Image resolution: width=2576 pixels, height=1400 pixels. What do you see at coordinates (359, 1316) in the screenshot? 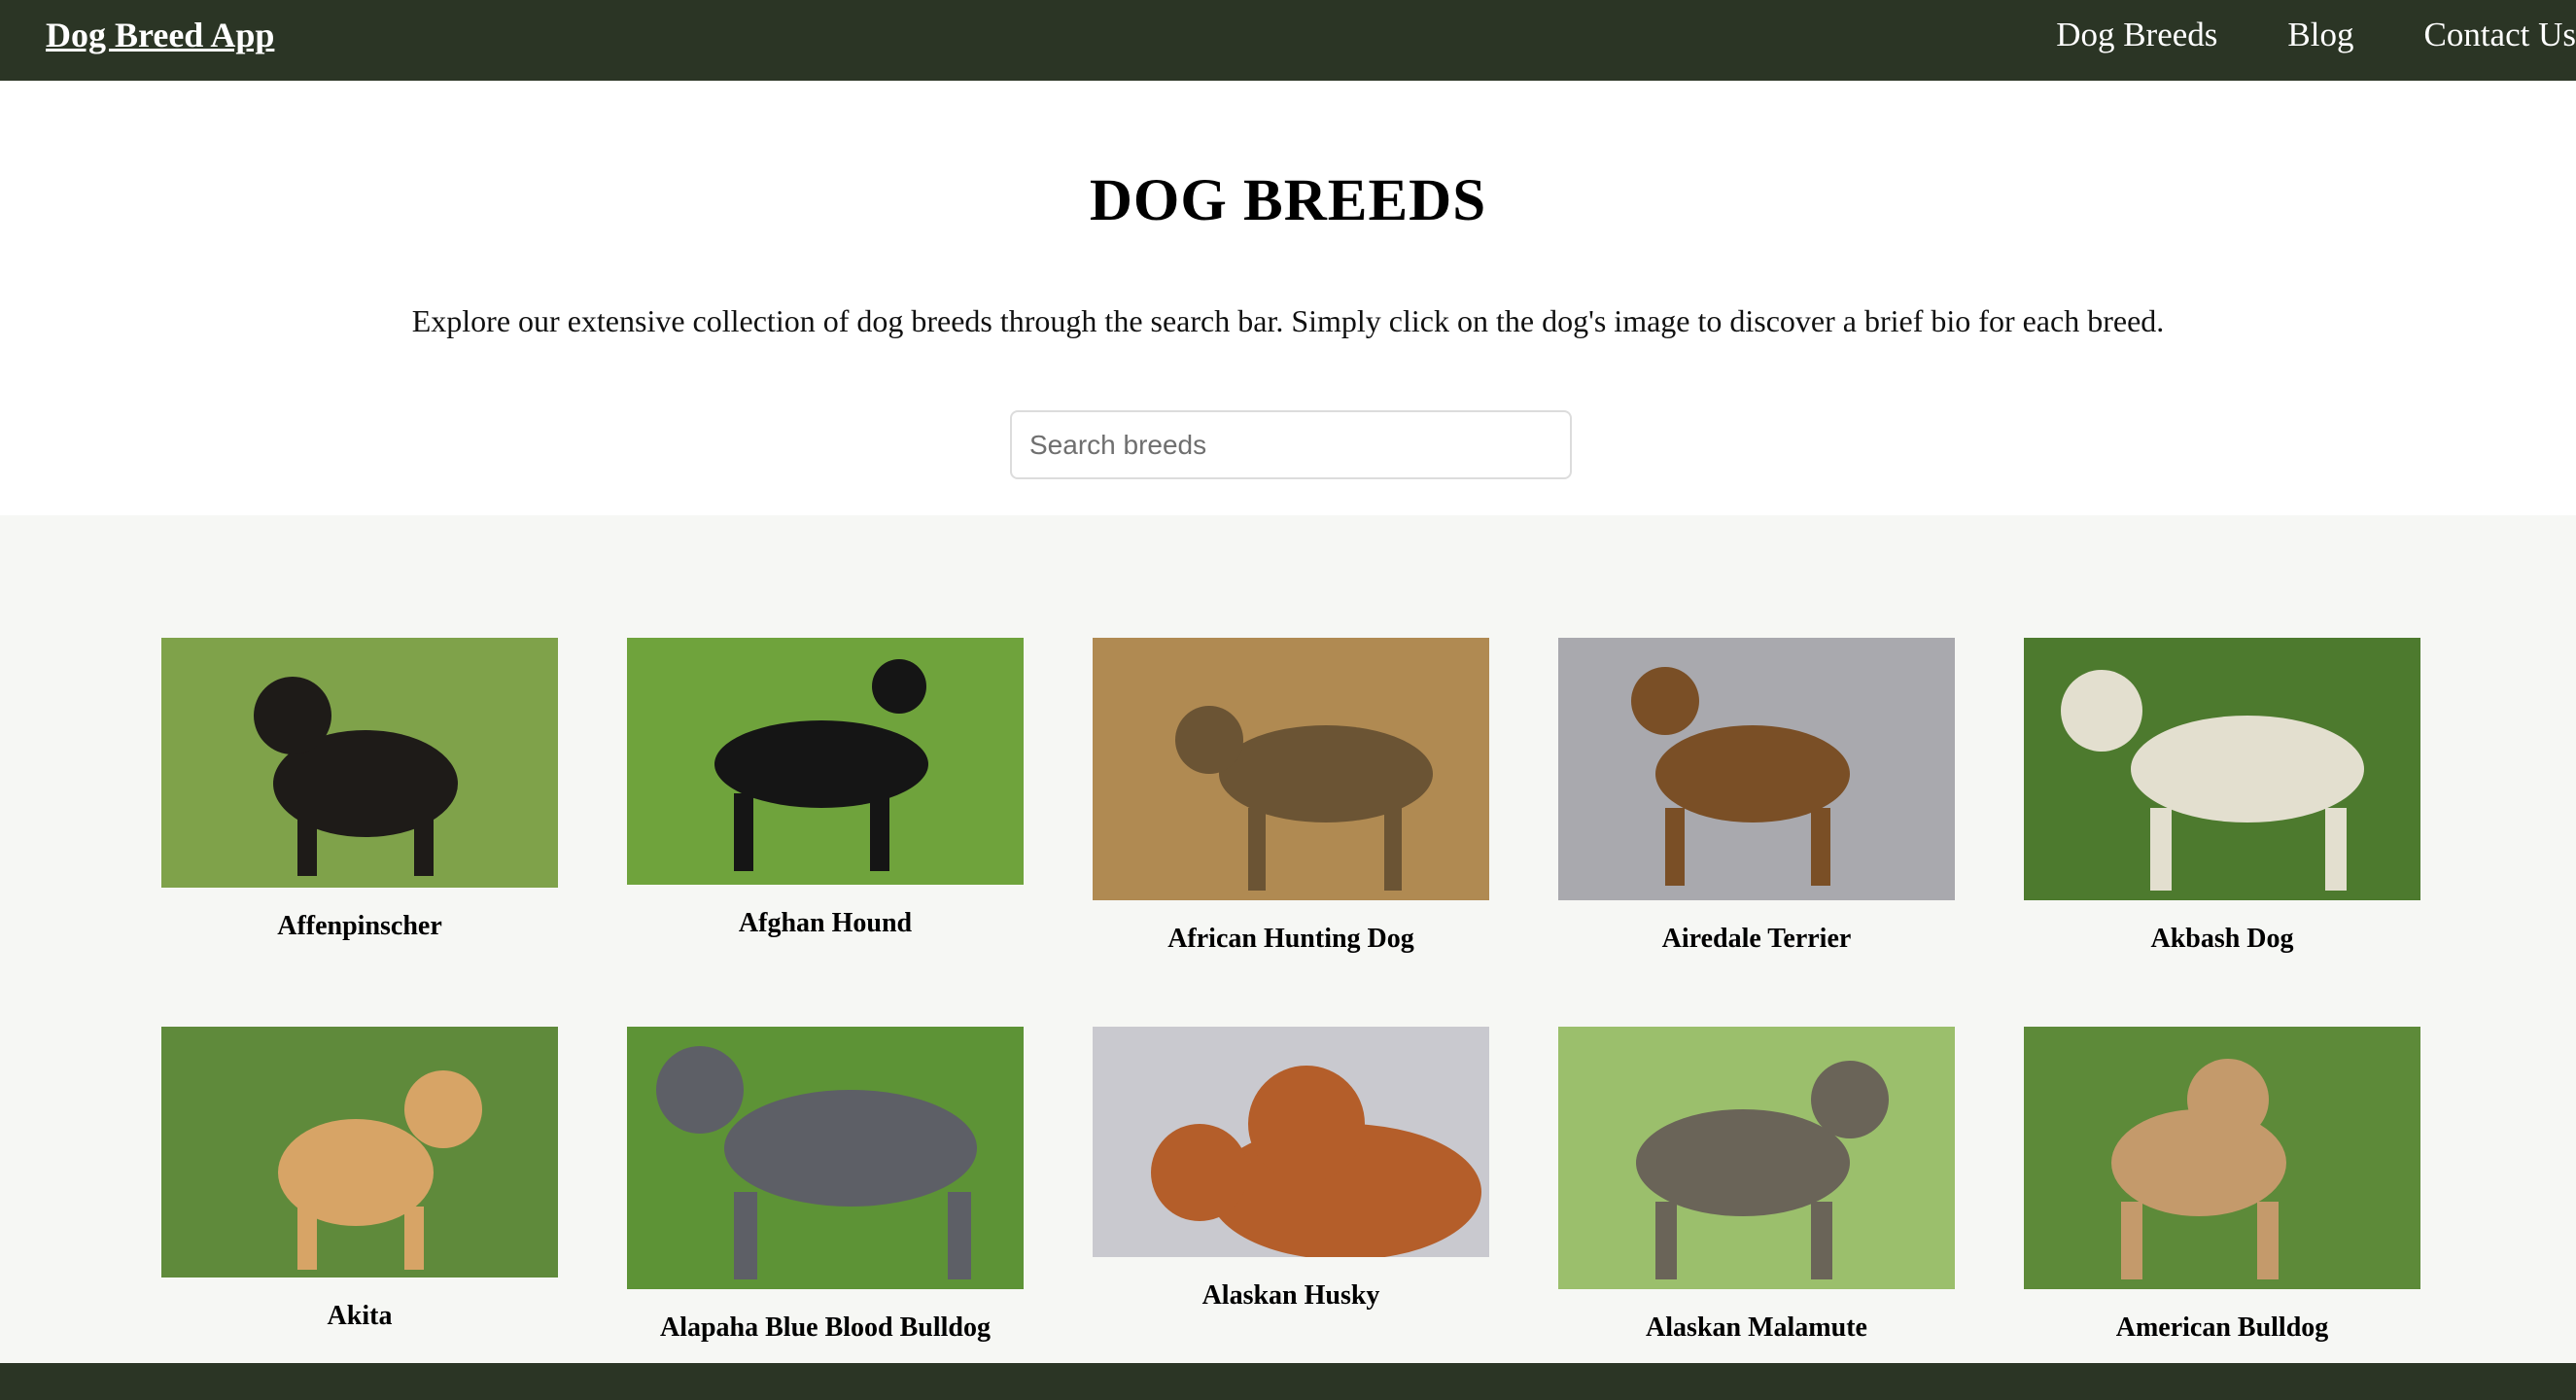
I see `breed-name: Akita` at bounding box center [359, 1316].